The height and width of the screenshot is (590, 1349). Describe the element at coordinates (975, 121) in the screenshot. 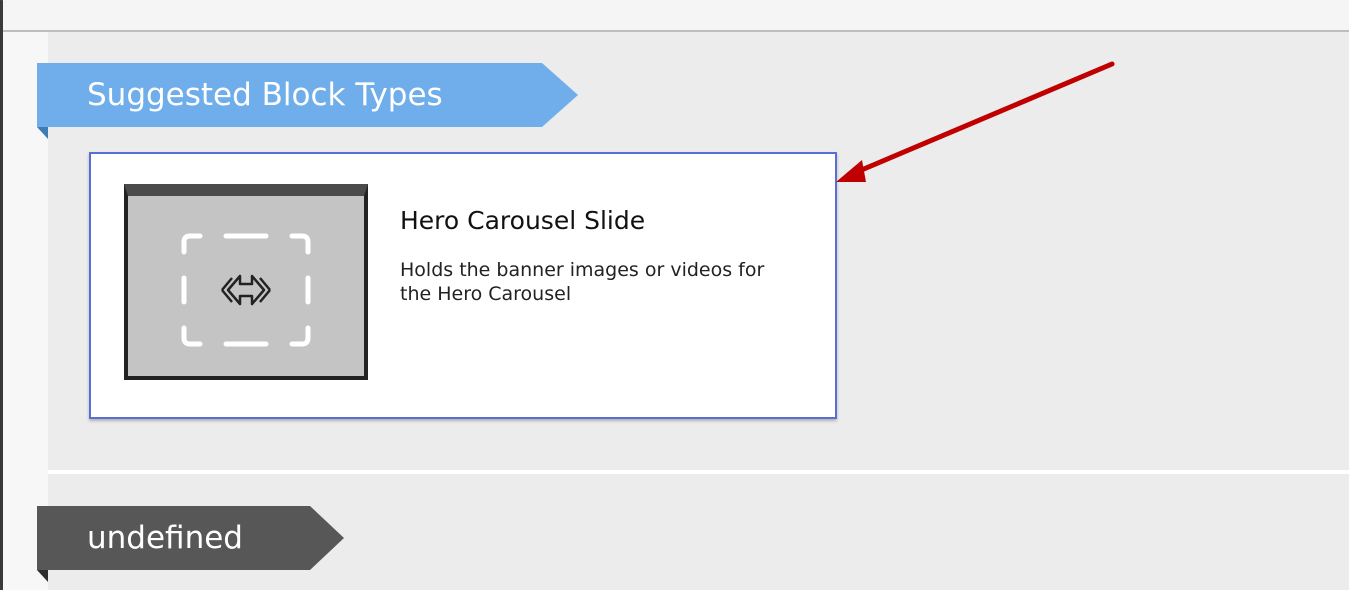

I see `annotation-arrow-icon` at that location.